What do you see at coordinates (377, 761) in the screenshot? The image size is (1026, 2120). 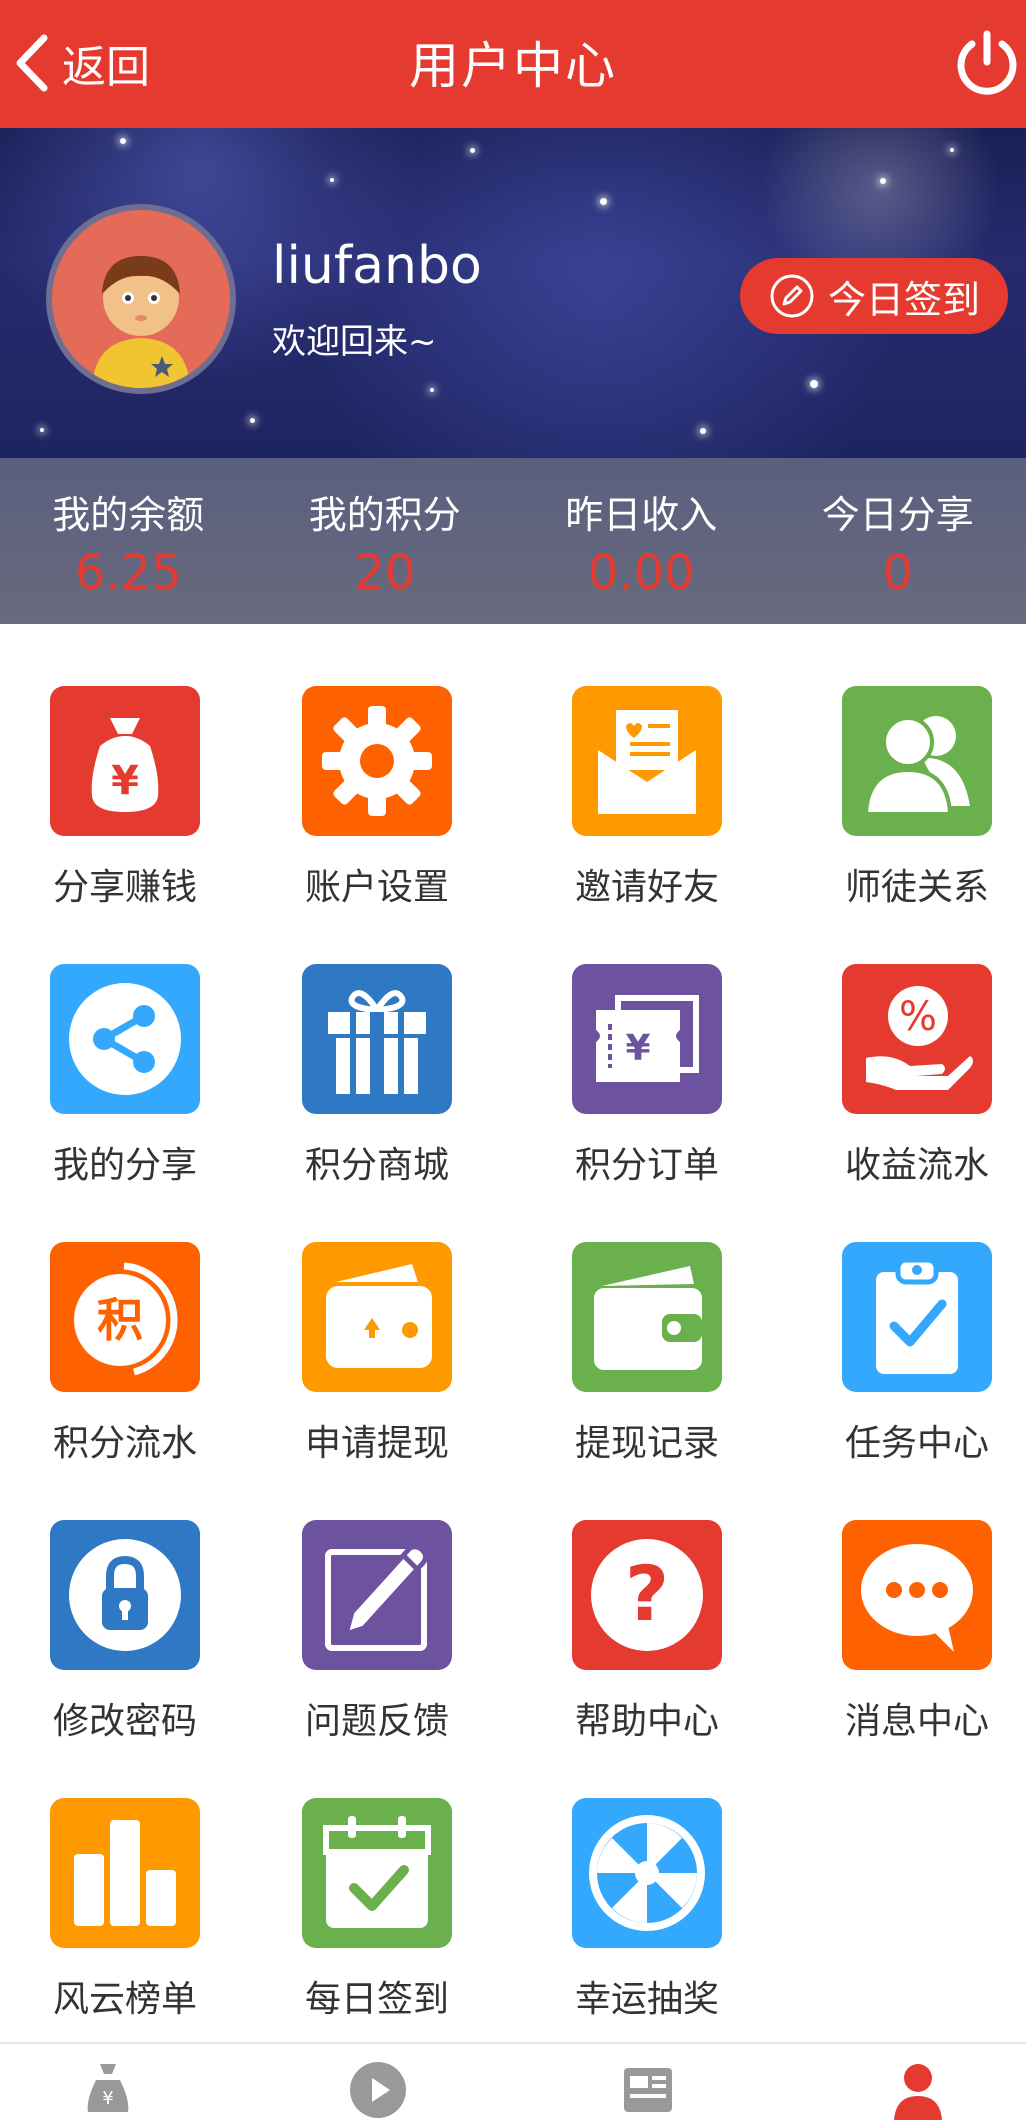 I see `gear-icon` at bounding box center [377, 761].